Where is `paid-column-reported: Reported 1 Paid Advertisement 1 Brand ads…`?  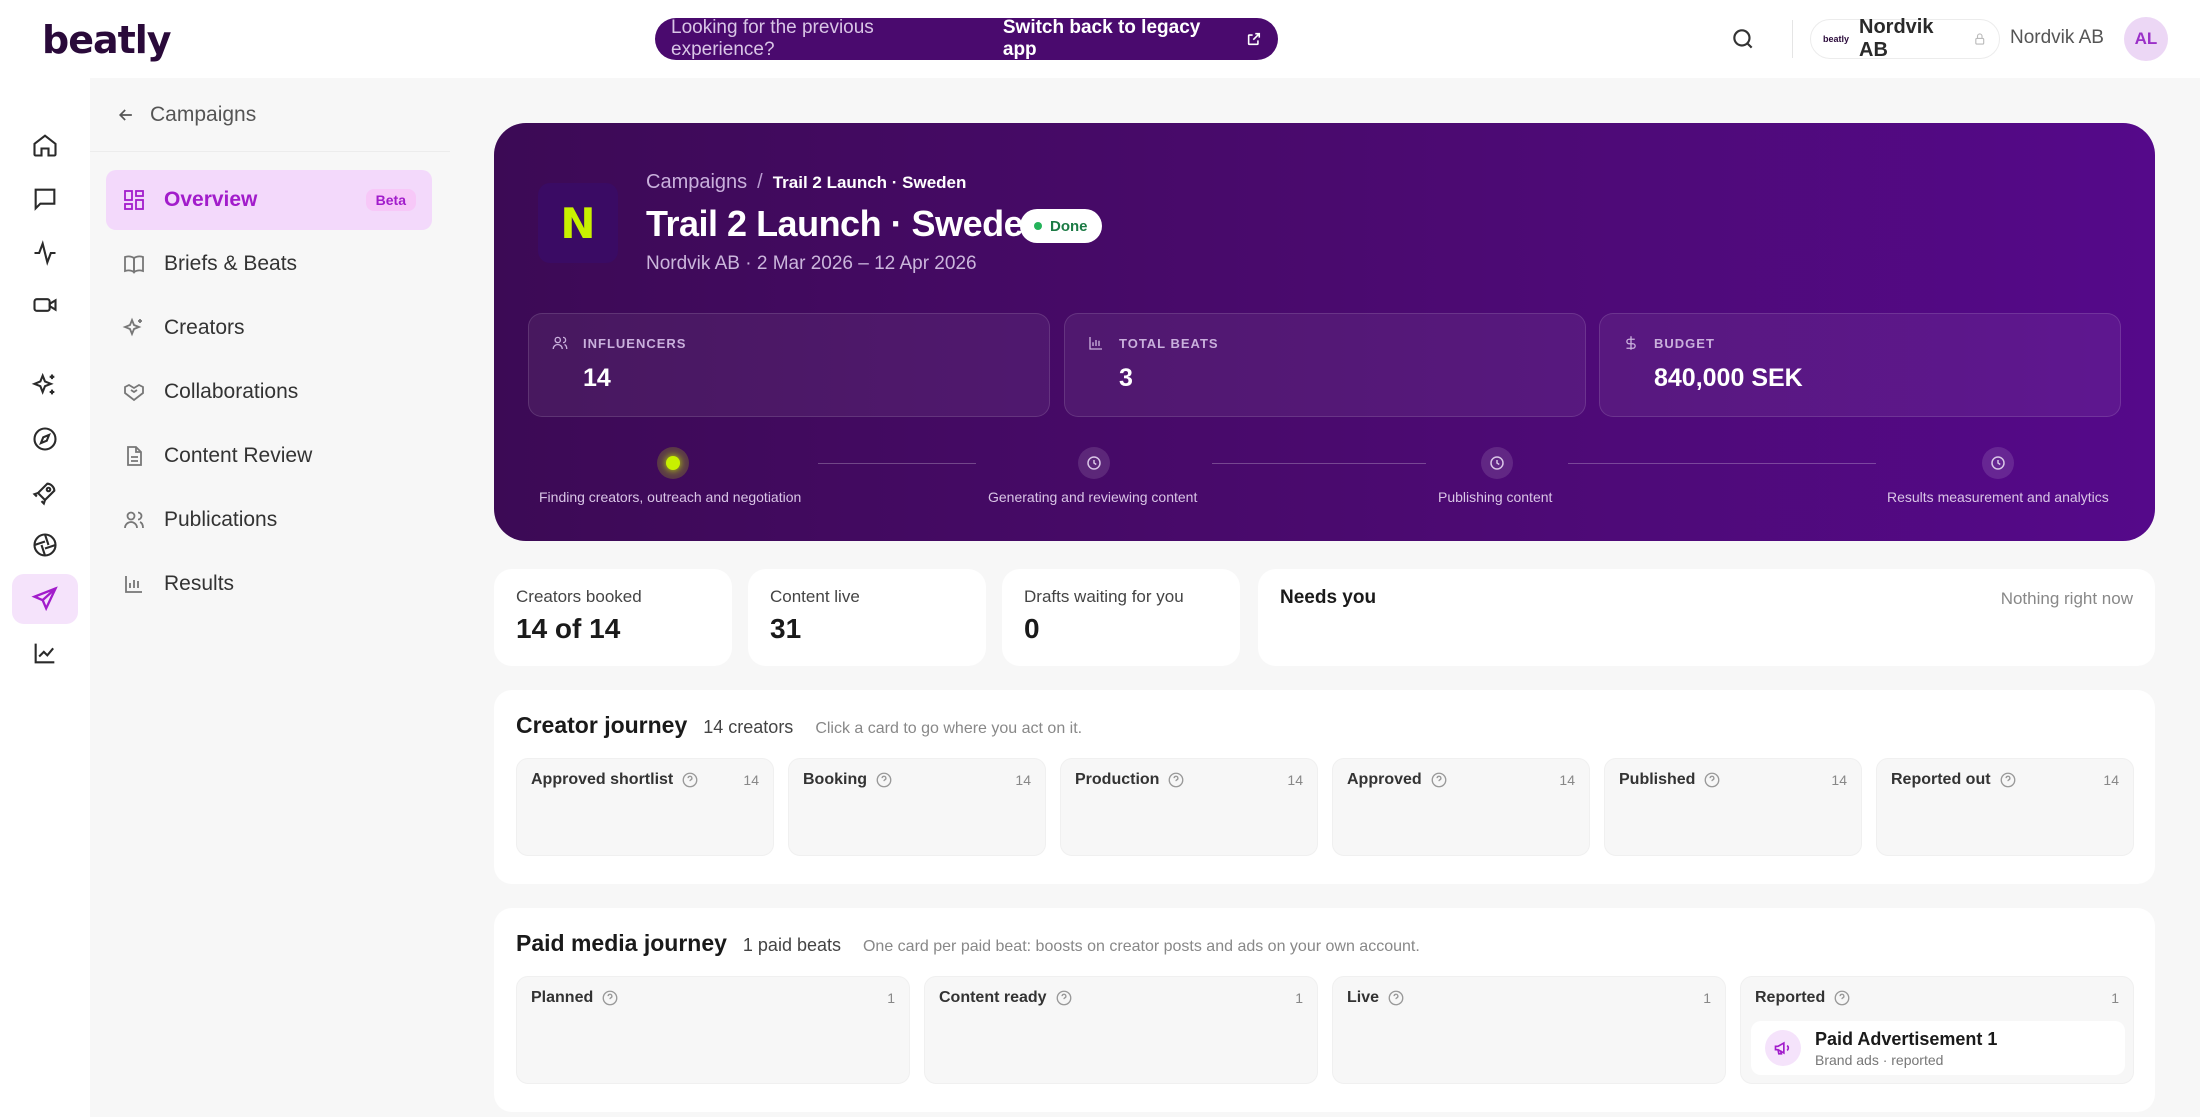
paid-column-reported: Reported 1 Paid Advertisement 1 Brand ads… is located at coordinates (1937, 1030).